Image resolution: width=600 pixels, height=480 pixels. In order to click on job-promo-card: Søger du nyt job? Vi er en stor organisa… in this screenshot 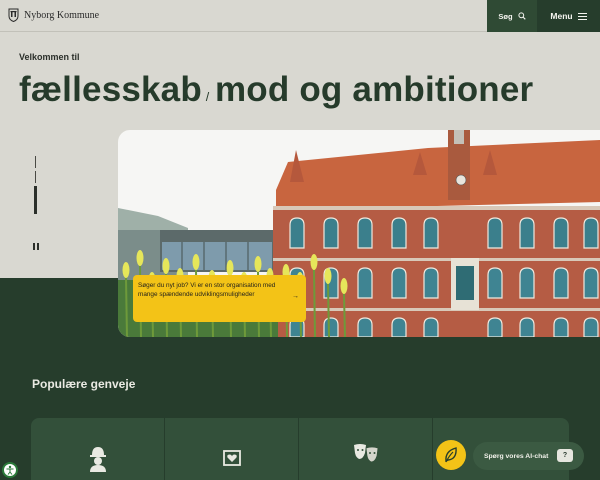, I will do `click(219, 298)`.